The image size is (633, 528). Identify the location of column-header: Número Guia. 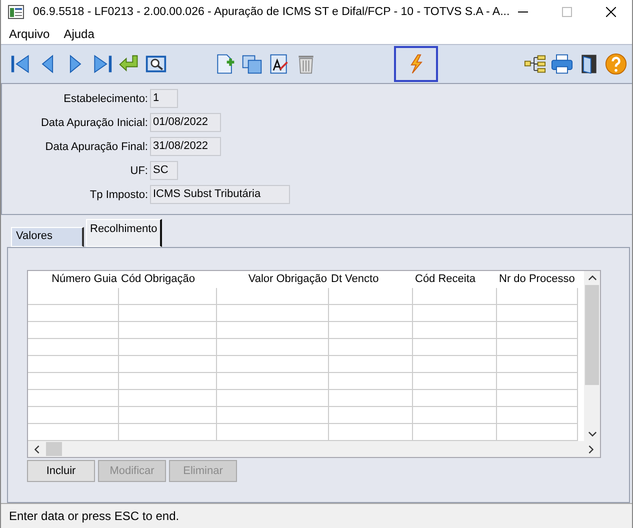
(73, 279).